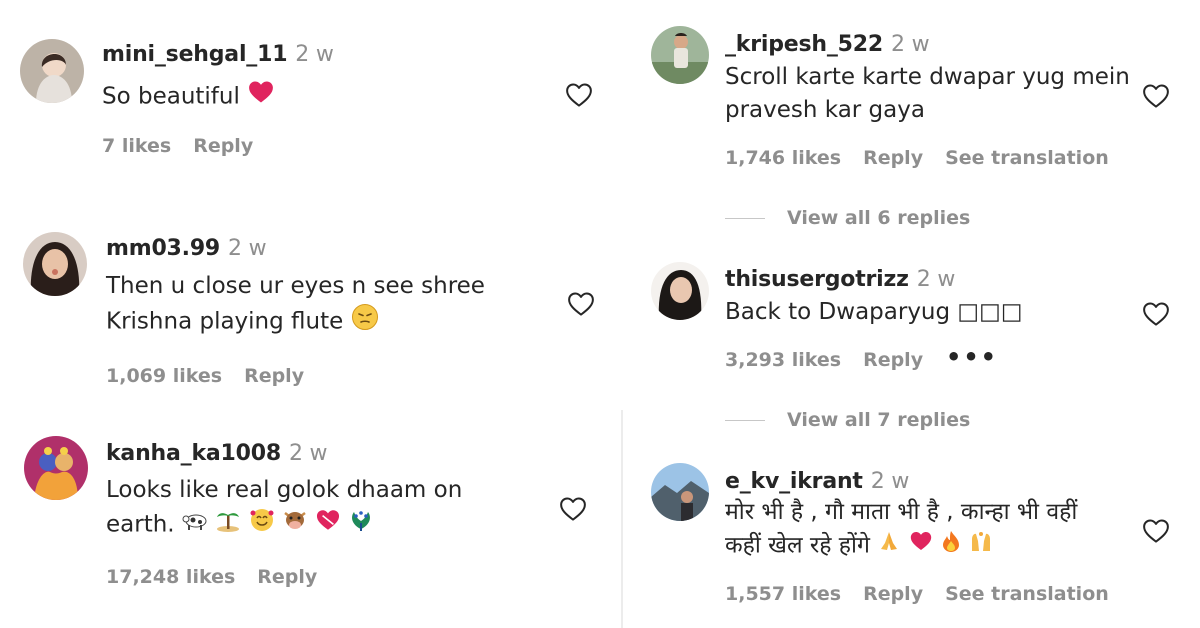 This screenshot has height=628, width=1200. I want to click on comment-text: Back to Dwaparyug □□□, so click(874, 312).